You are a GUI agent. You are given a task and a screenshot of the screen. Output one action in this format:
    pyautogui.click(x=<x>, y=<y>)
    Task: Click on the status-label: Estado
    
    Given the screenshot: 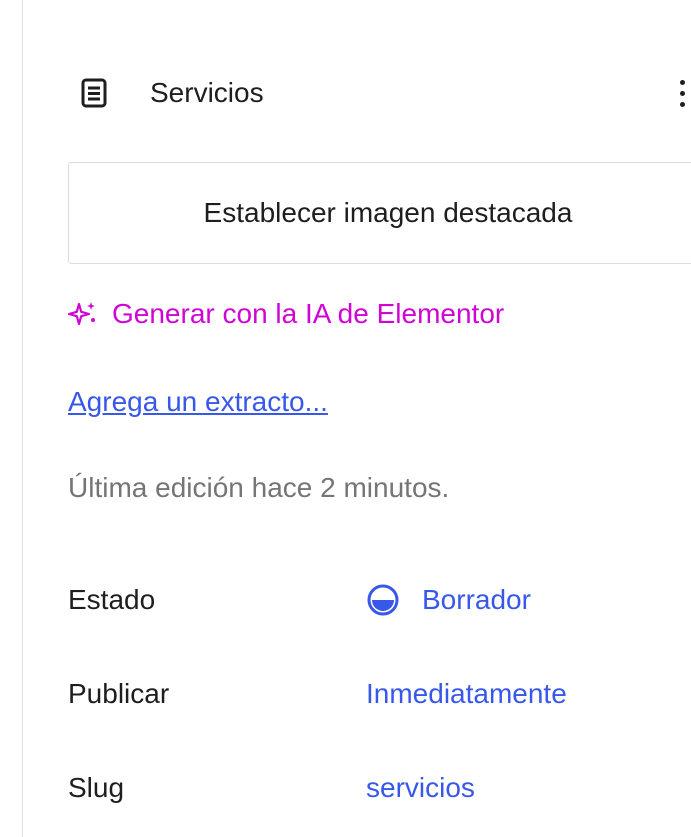 What is the action you would take?
    pyautogui.click(x=112, y=599)
    